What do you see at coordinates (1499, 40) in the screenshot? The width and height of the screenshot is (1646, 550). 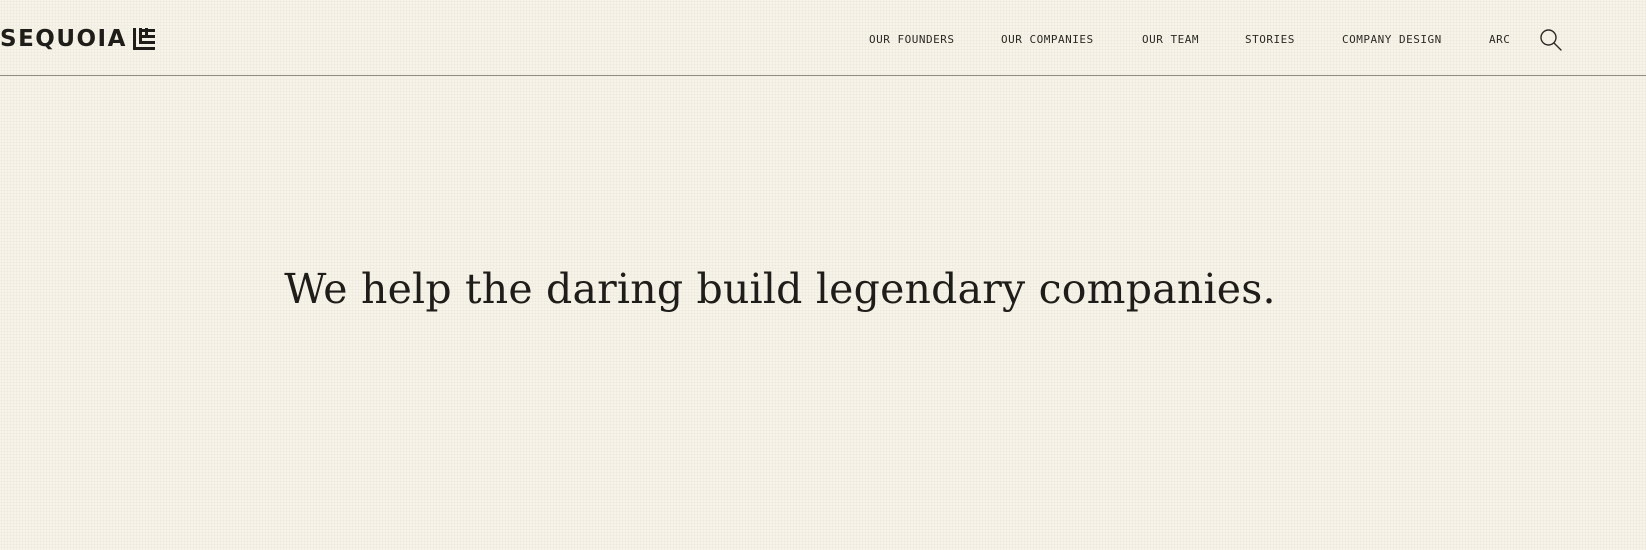 I see `nav-item-arc: ARC` at bounding box center [1499, 40].